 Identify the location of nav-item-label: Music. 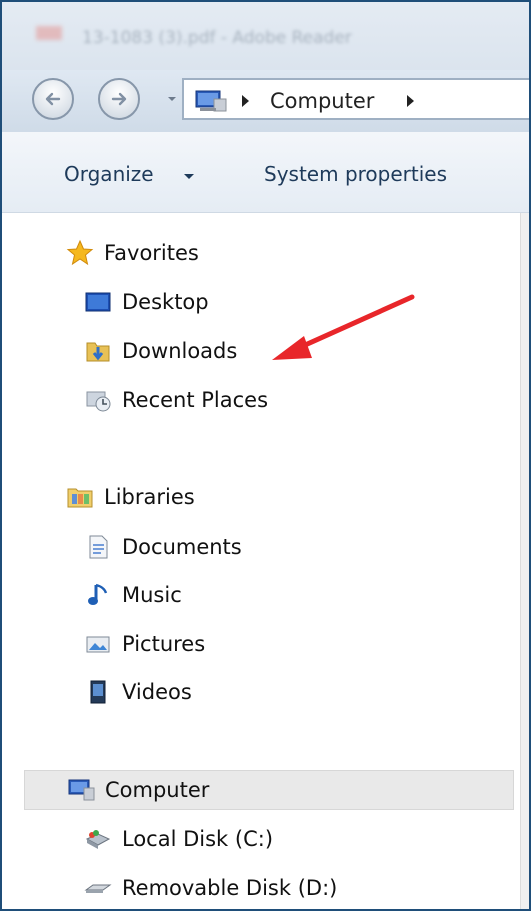
(152, 595).